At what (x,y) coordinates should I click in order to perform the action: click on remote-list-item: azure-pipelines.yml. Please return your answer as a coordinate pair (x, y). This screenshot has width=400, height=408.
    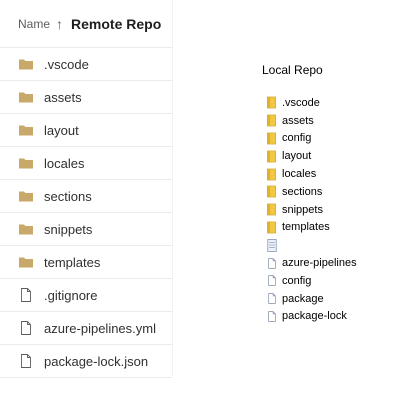
    Looking at the image, I should click on (86, 328).